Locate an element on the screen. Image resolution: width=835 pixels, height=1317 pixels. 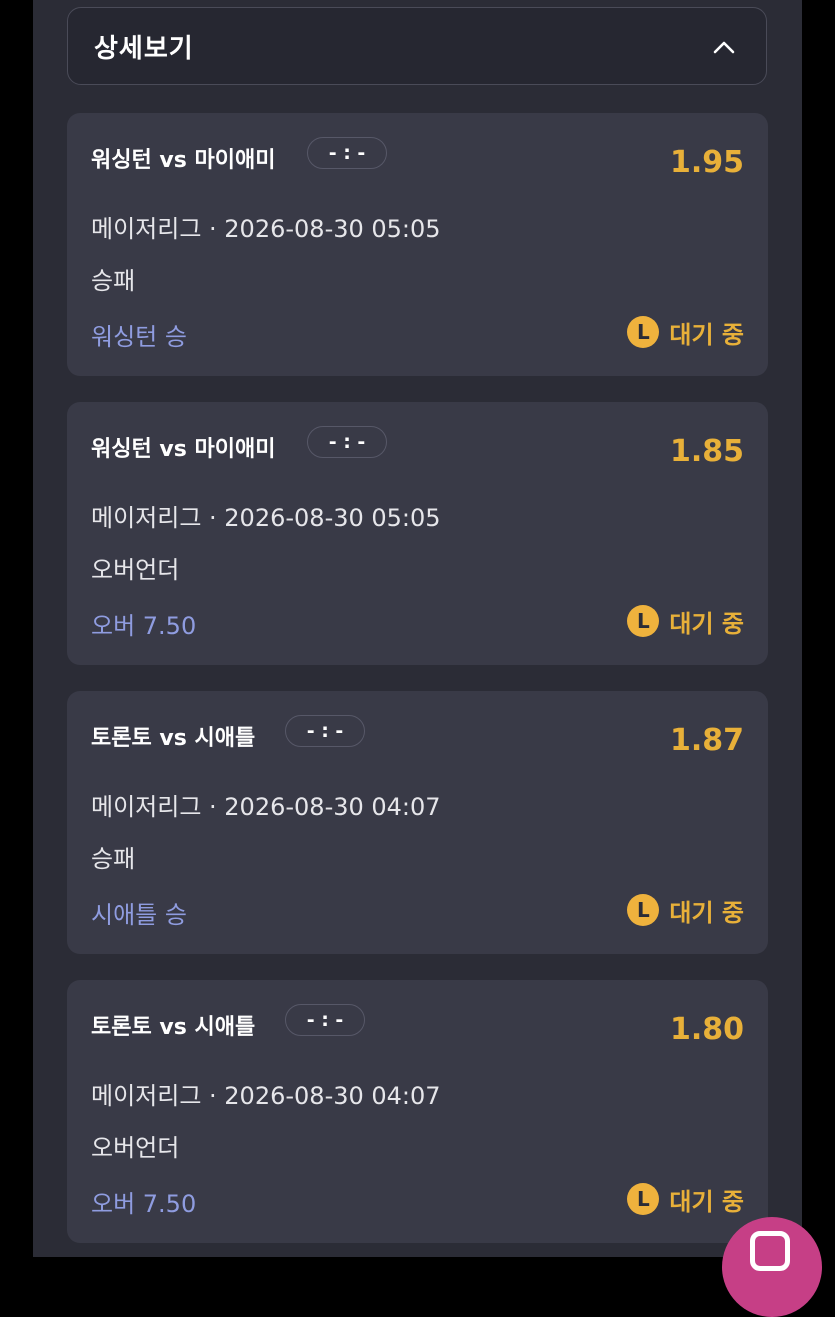
odds-value: 1.80 is located at coordinates (706, 1029).